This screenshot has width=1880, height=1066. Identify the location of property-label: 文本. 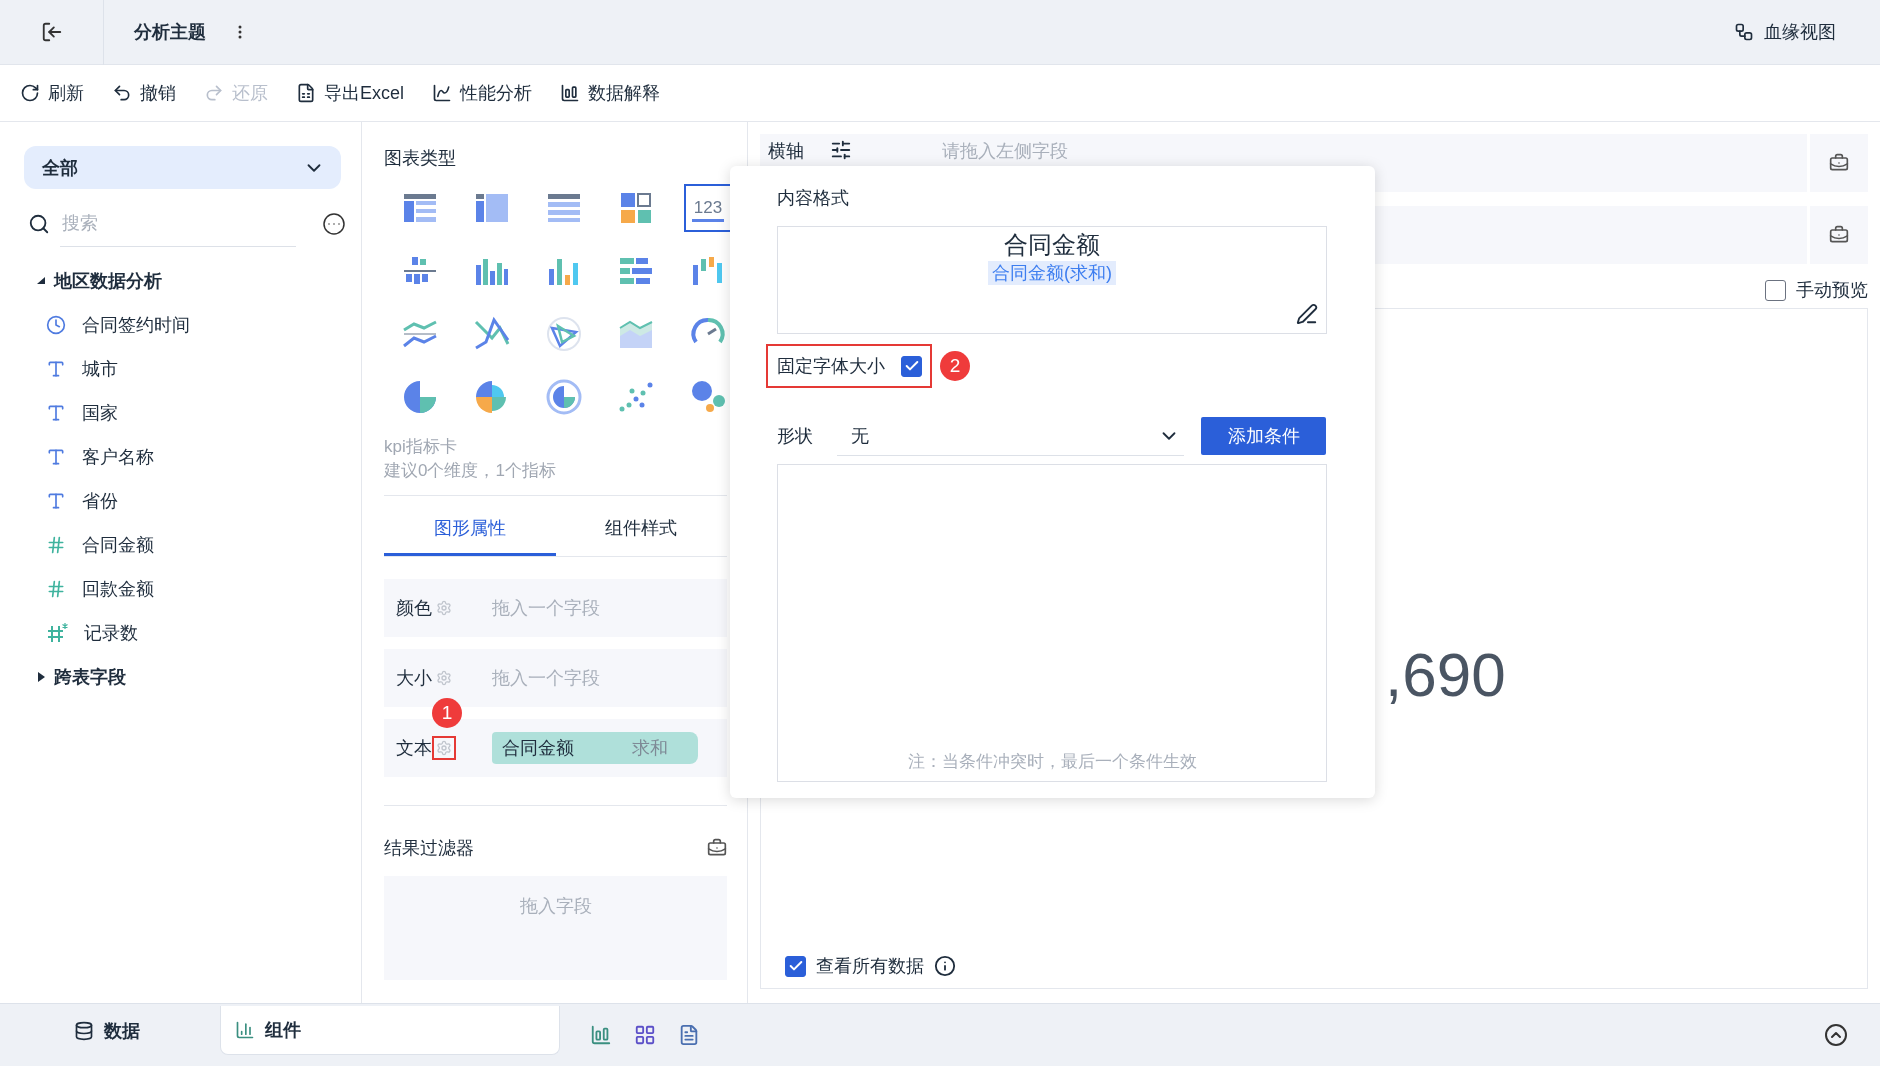
(414, 748).